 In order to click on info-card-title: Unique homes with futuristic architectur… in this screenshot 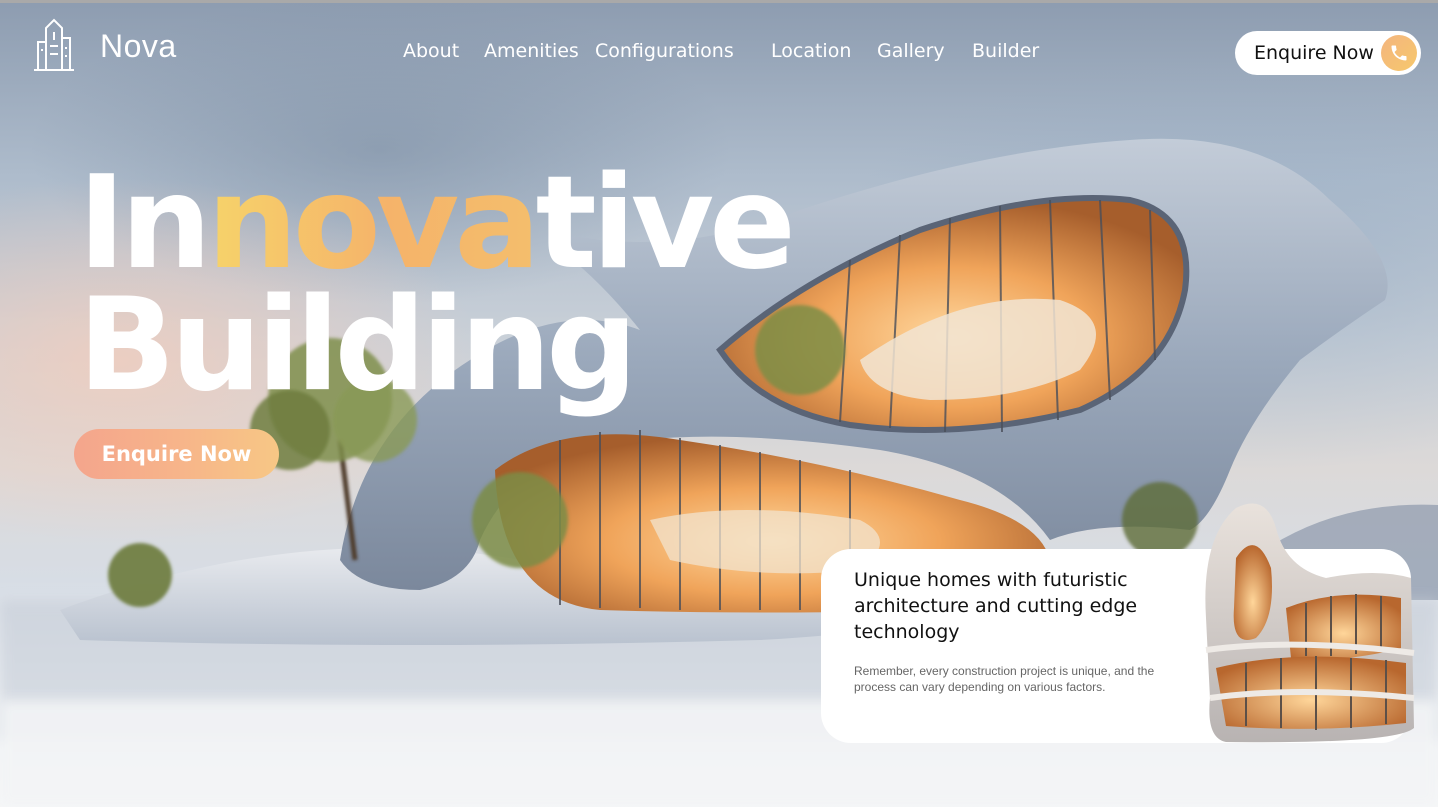, I will do `click(996, 606)`.